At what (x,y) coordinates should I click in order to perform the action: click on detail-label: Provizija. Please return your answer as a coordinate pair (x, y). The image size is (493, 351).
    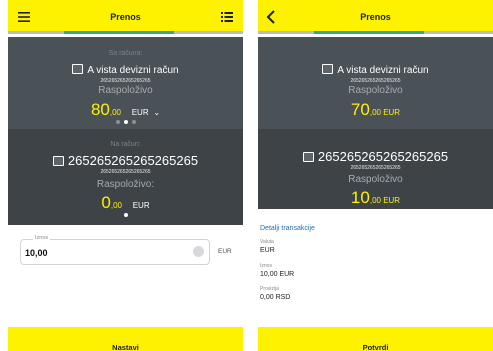
    Looking at the image, I should click on (269, 289).